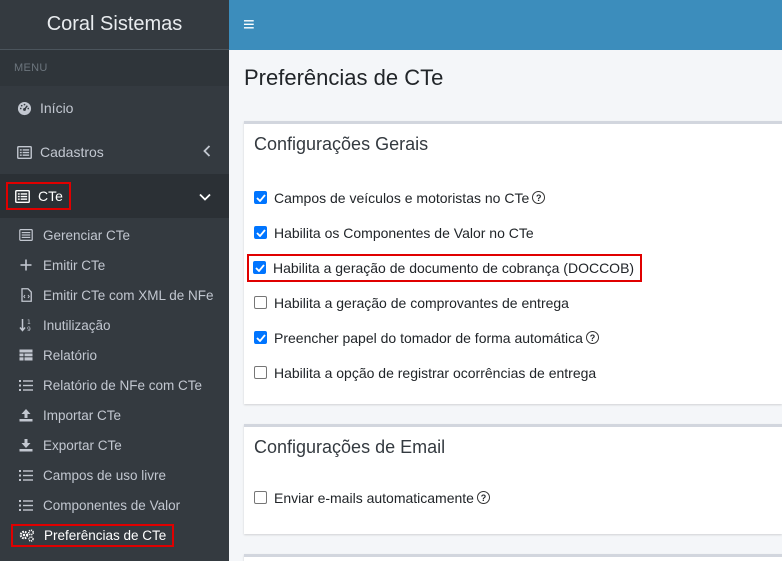  Describe the element at coordinates (26, 385) in the screenshot. I see `list-ol-icon` at that location.